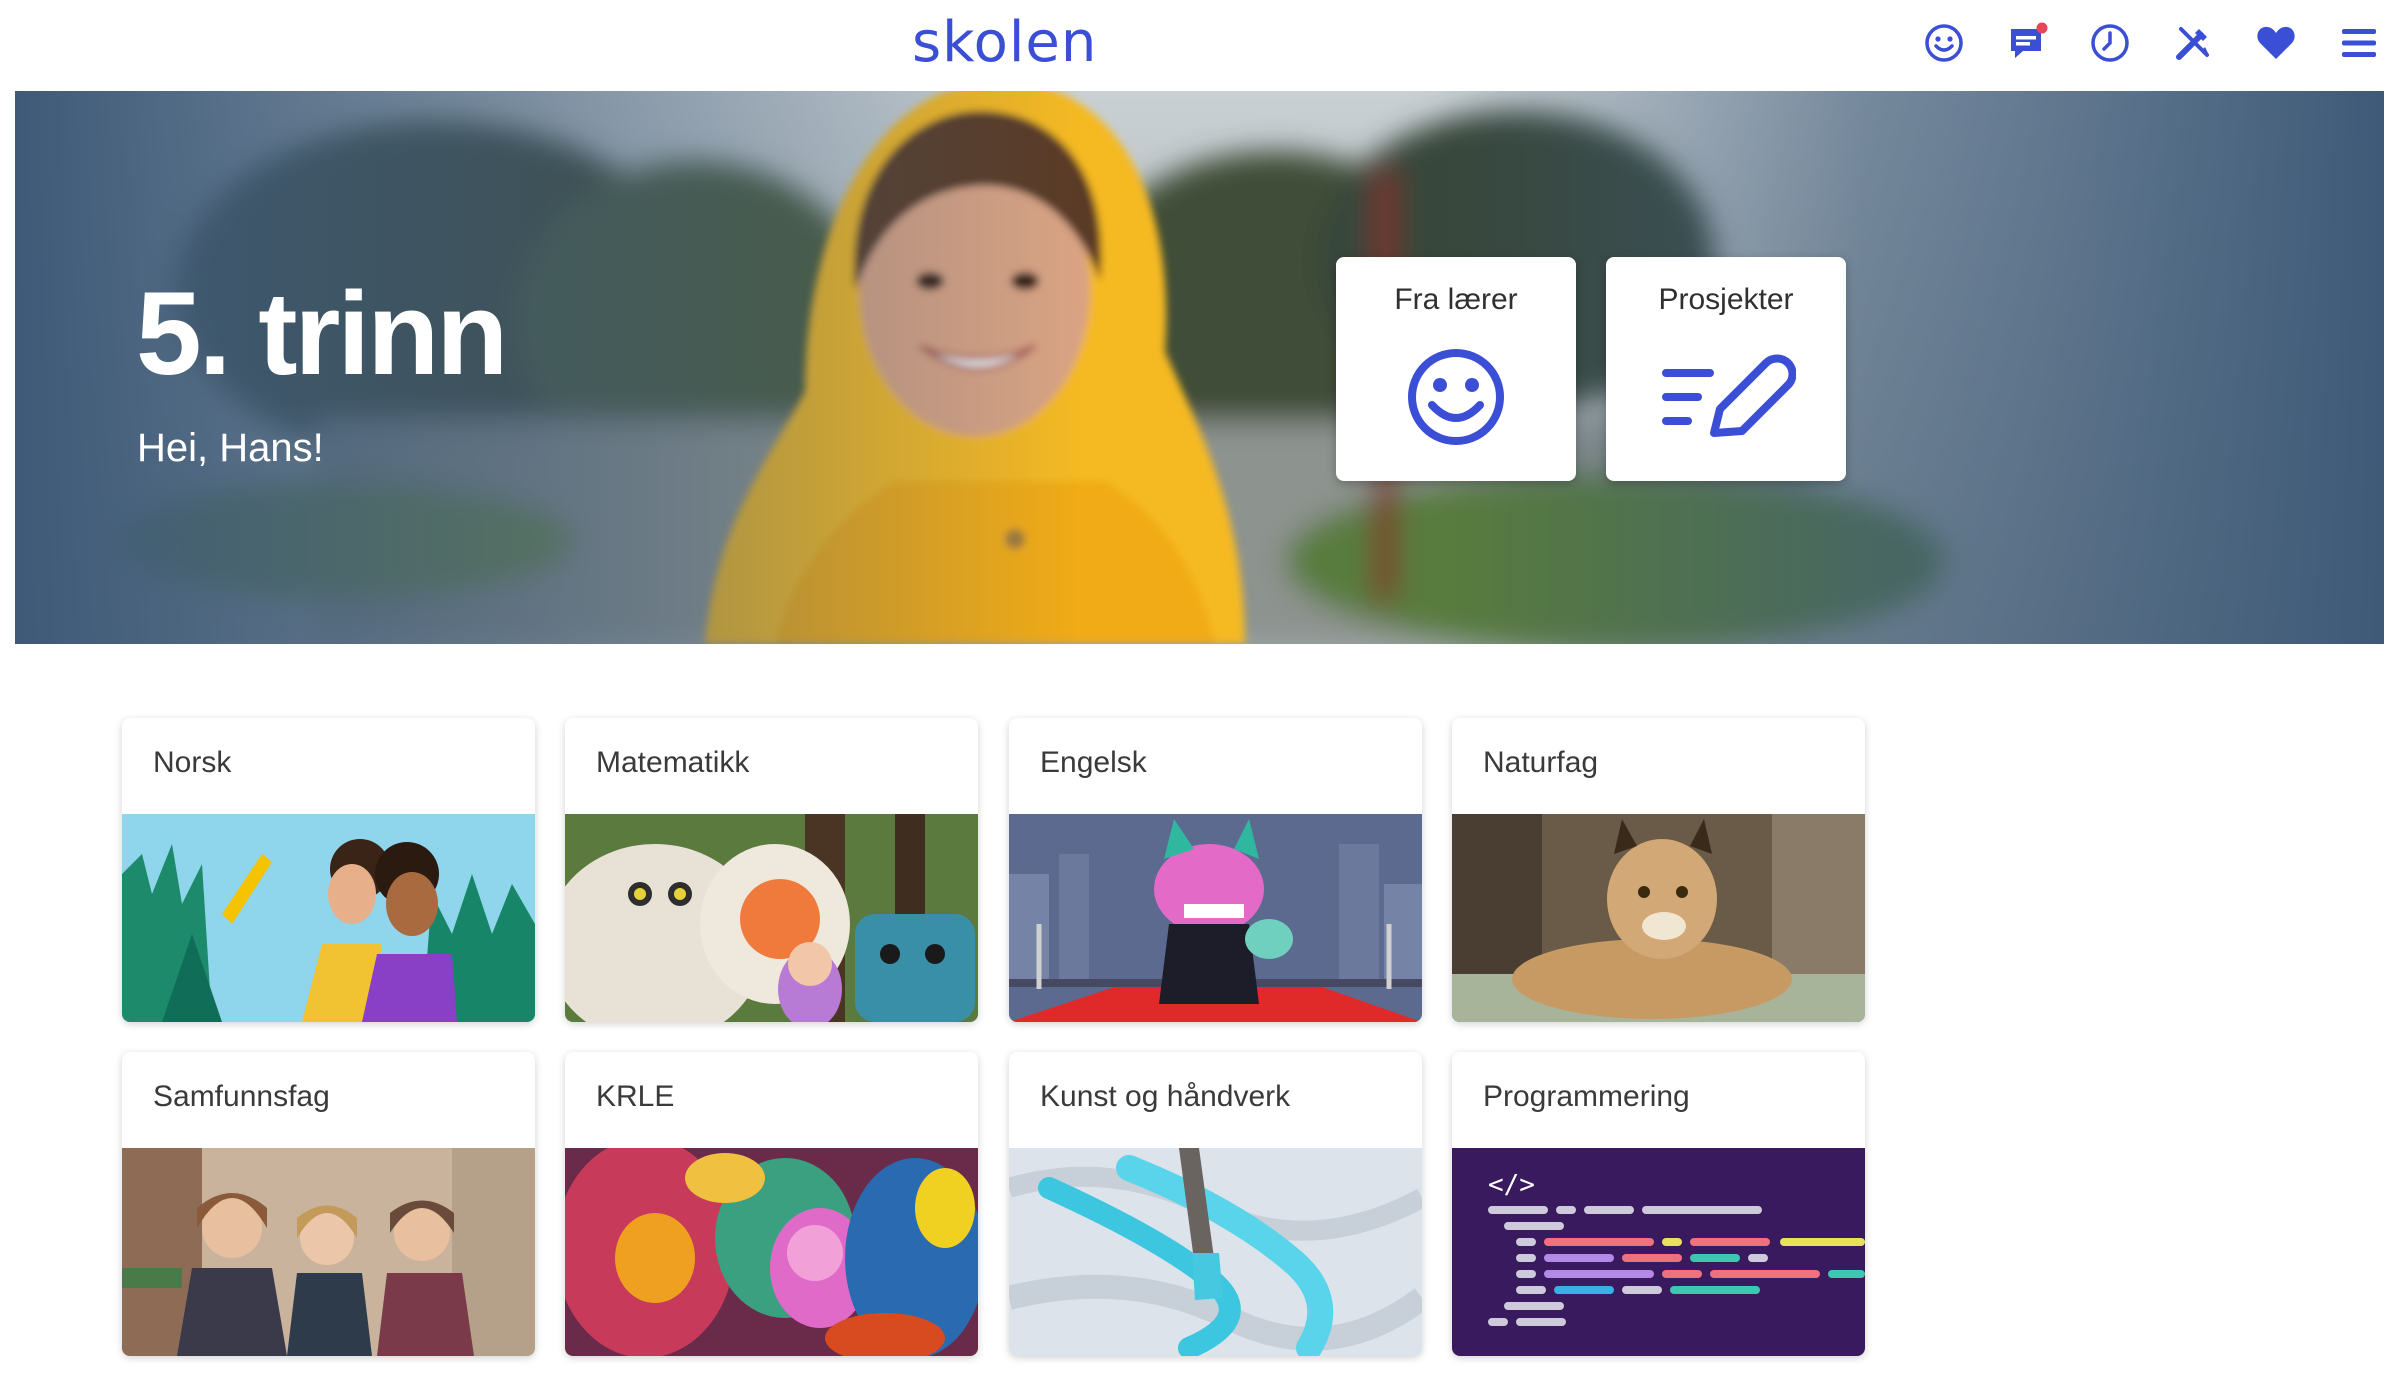 The height and width of the screenshot is (1377, 2397). Describe the element at coordinates (1726, 299) in the screenshot. I see `projects-label: Prosjekter` at that location.